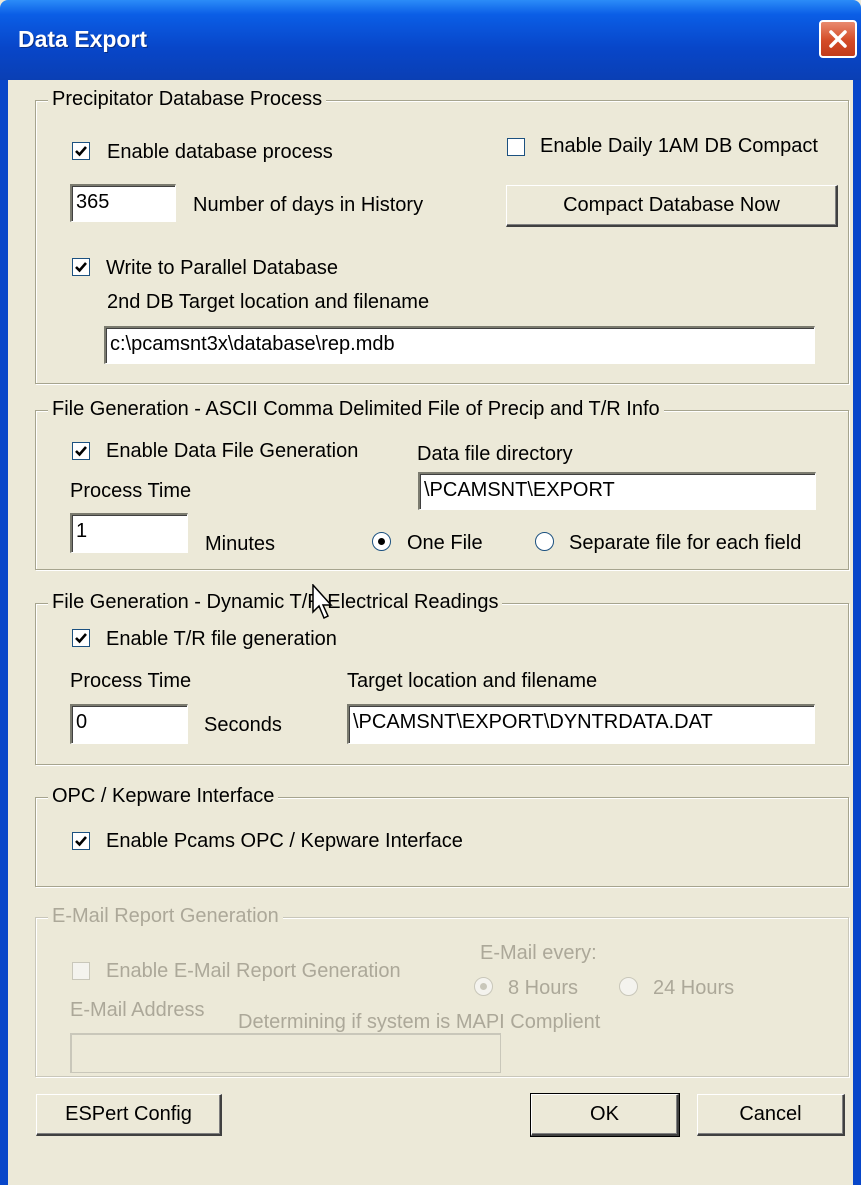 The height and width of the screenshot is (1185, 861). What do you see at coordinates (129, 533) in the screenshot?
I see `process-time-minutes-input: 1` at bounding box center [129, 533].